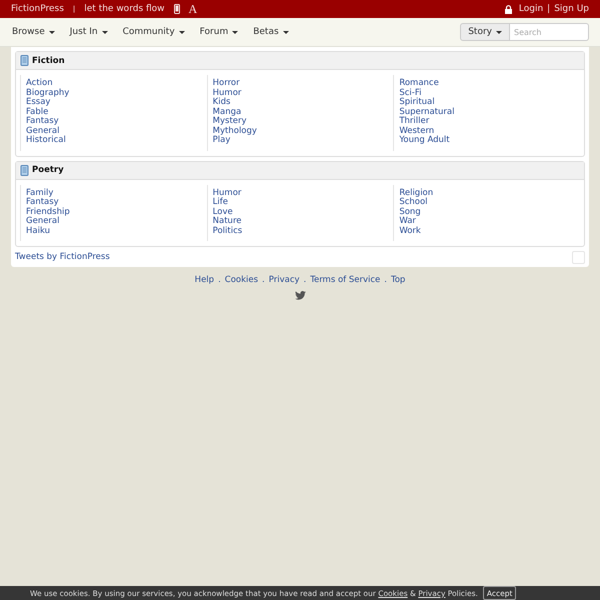 This screenshot has width=600, height=600. Describe the element at coordinates (345, 280) in the screenshot. I see `footer-link: Terms of Service` at that location.